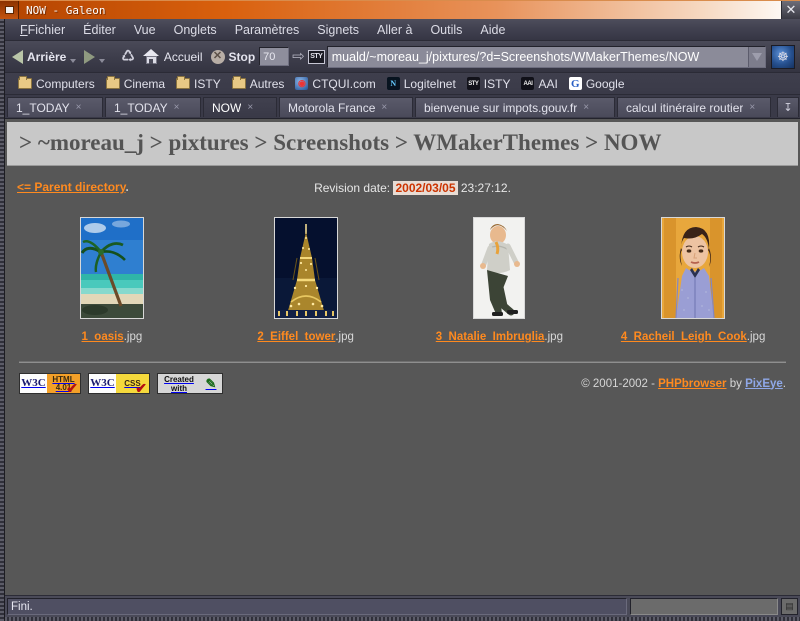 The image size is (800, 621). What do you see at coordinates (127, 57) in the screenshot?
I see `reload-button: ♺` at bounding box center [127, 57].